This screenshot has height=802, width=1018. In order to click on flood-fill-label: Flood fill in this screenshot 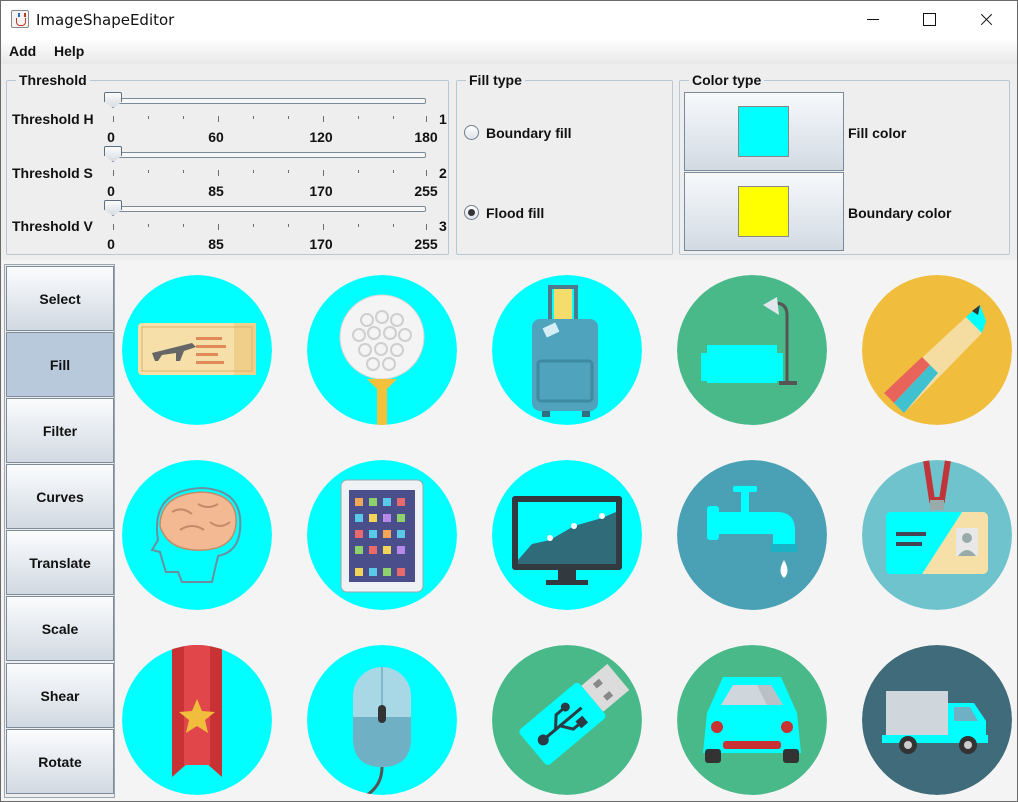, I will do `click(515, 213)`.